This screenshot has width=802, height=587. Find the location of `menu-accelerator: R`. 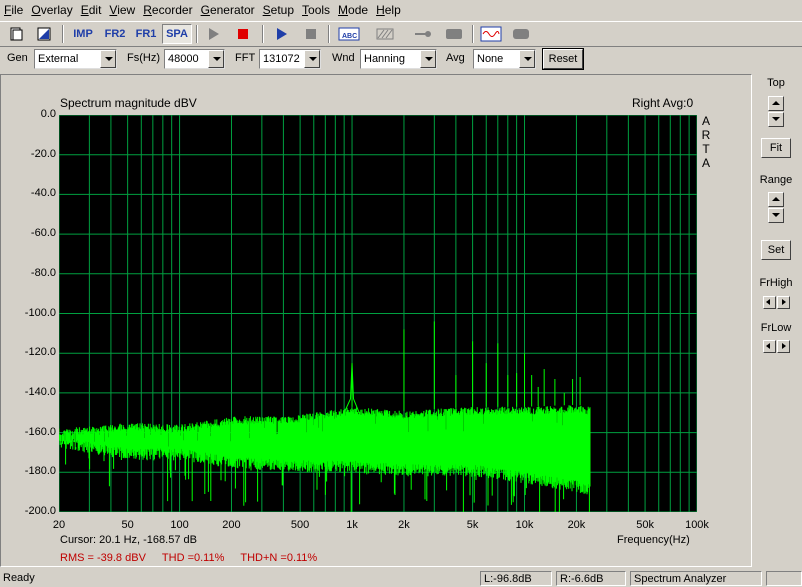

menu-accelerator: R is located at coordinates (147, 10).